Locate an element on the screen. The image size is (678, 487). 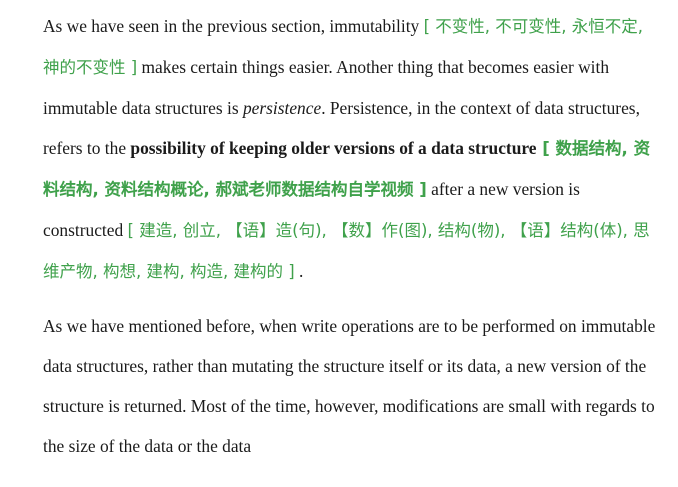
emphasis-persistence: persistence is located at coordinates (282, 108).